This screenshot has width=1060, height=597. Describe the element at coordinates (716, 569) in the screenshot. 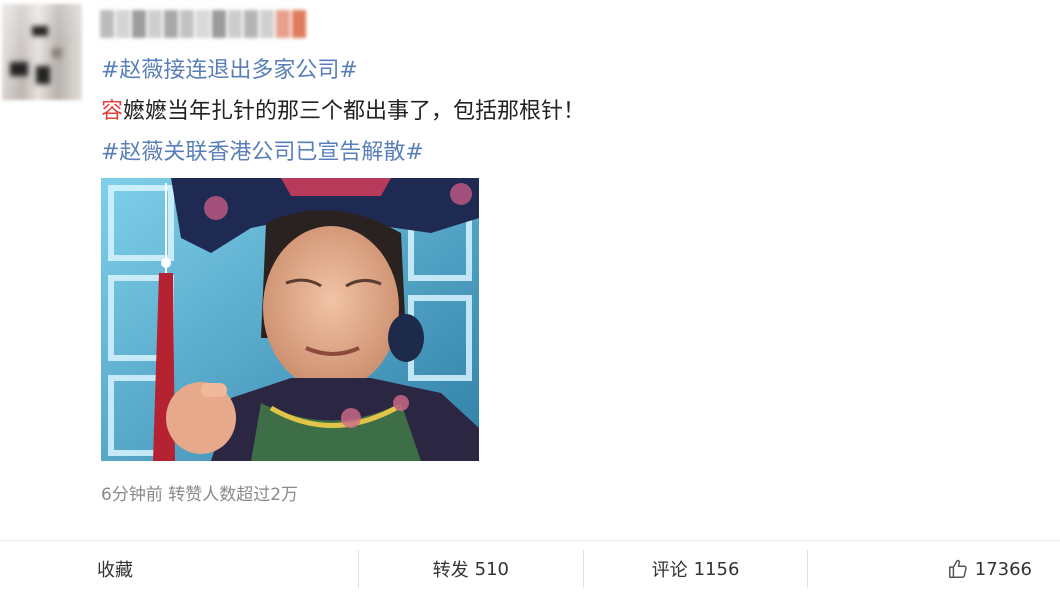

I see `comment-count: 1156` at that location.